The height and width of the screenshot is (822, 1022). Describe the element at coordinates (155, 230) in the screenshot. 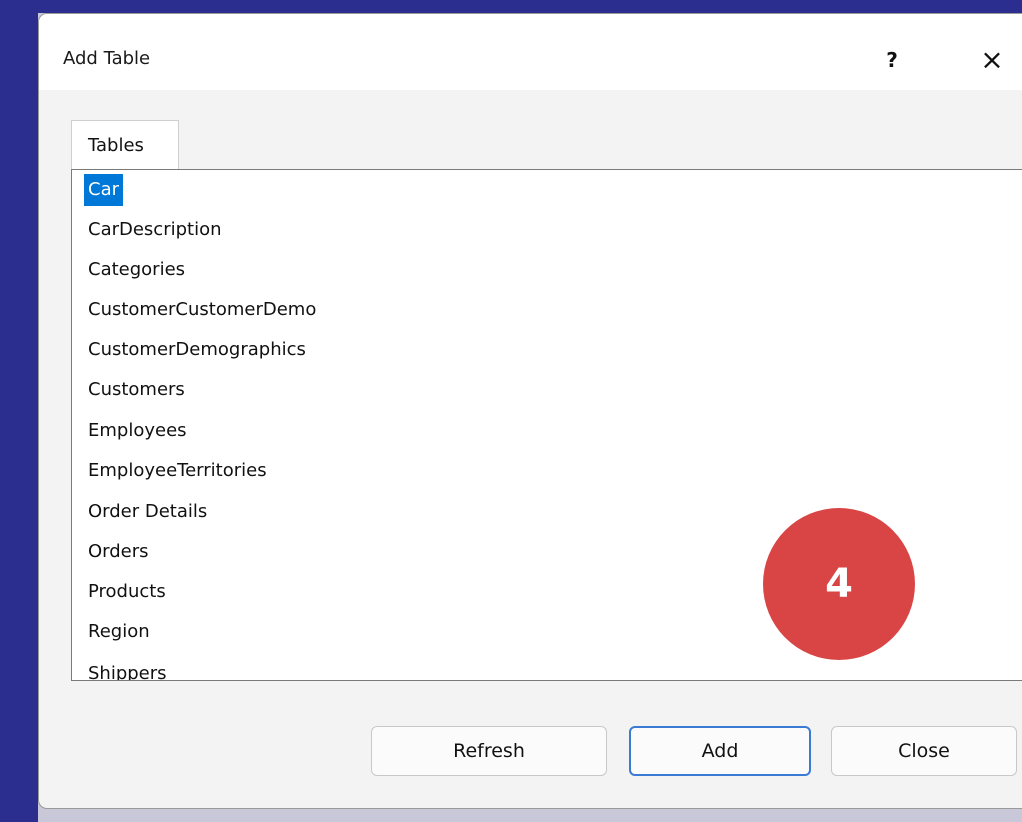

I see `list-item: CarDescription` at that location.